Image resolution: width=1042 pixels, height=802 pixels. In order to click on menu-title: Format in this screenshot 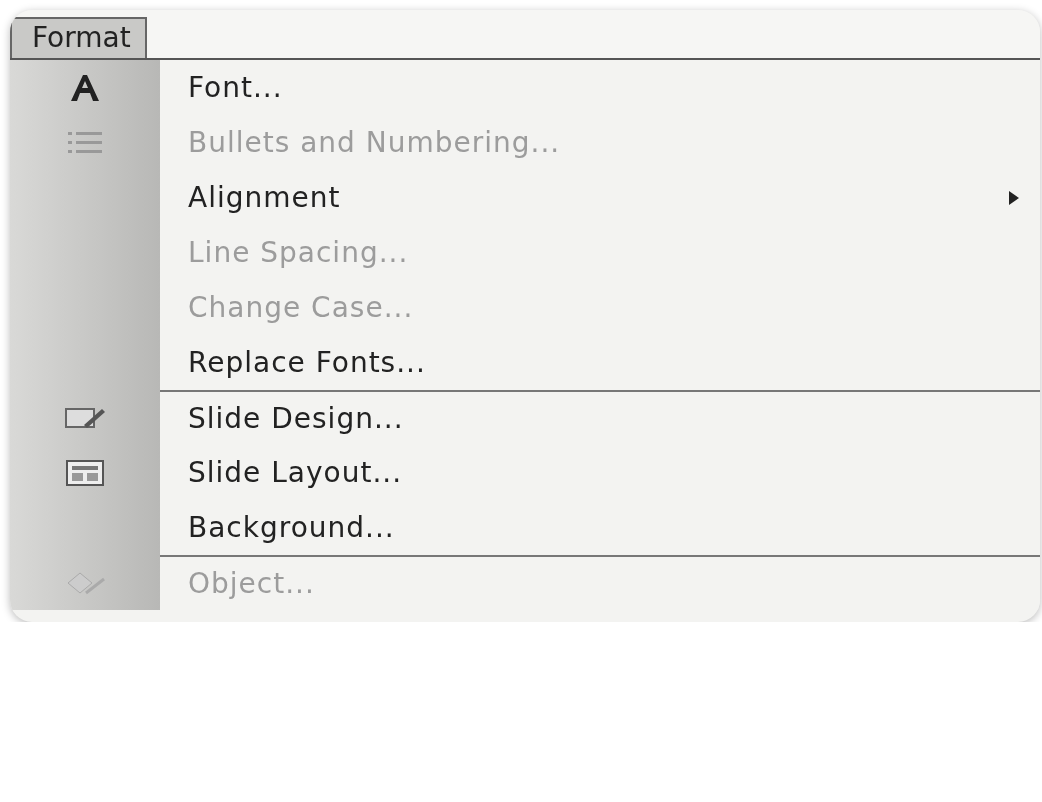, I will do `click(78, 37)`.